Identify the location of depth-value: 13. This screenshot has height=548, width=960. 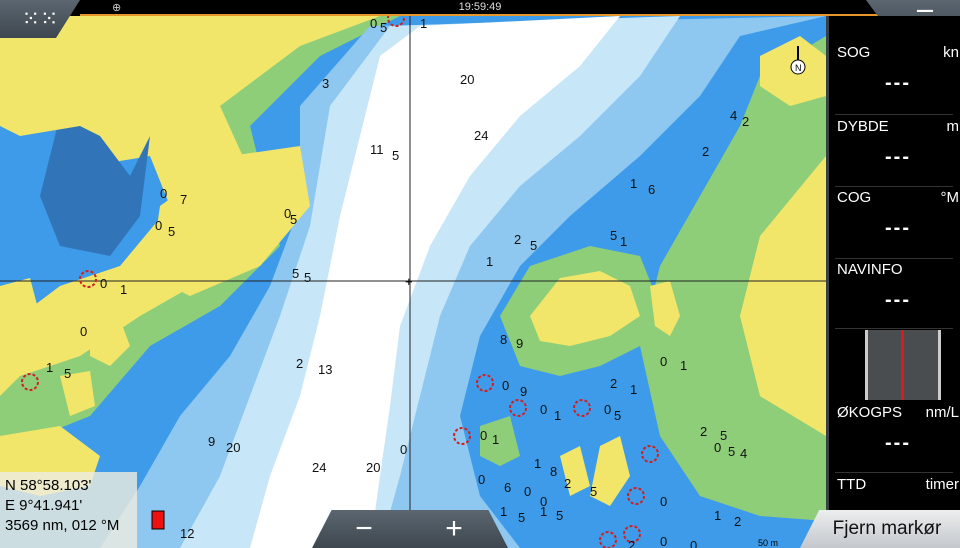
(325, 369).